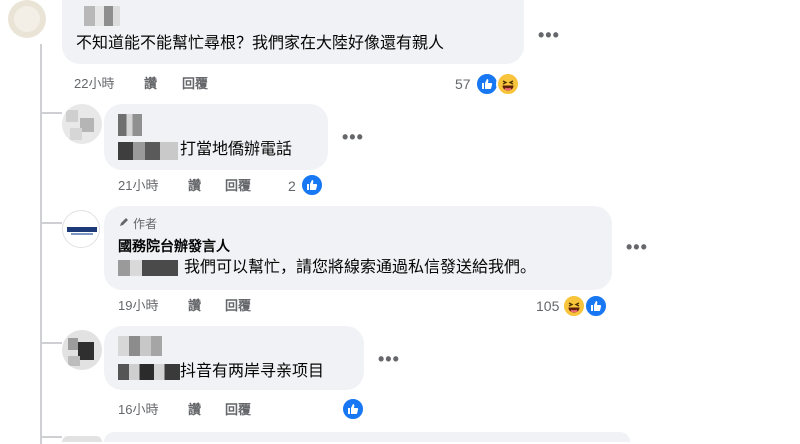  What do you see at coordinates (145, 223) in the screenshot?
I see `author-badge-label: 作者` at bounding box center [145, 223].